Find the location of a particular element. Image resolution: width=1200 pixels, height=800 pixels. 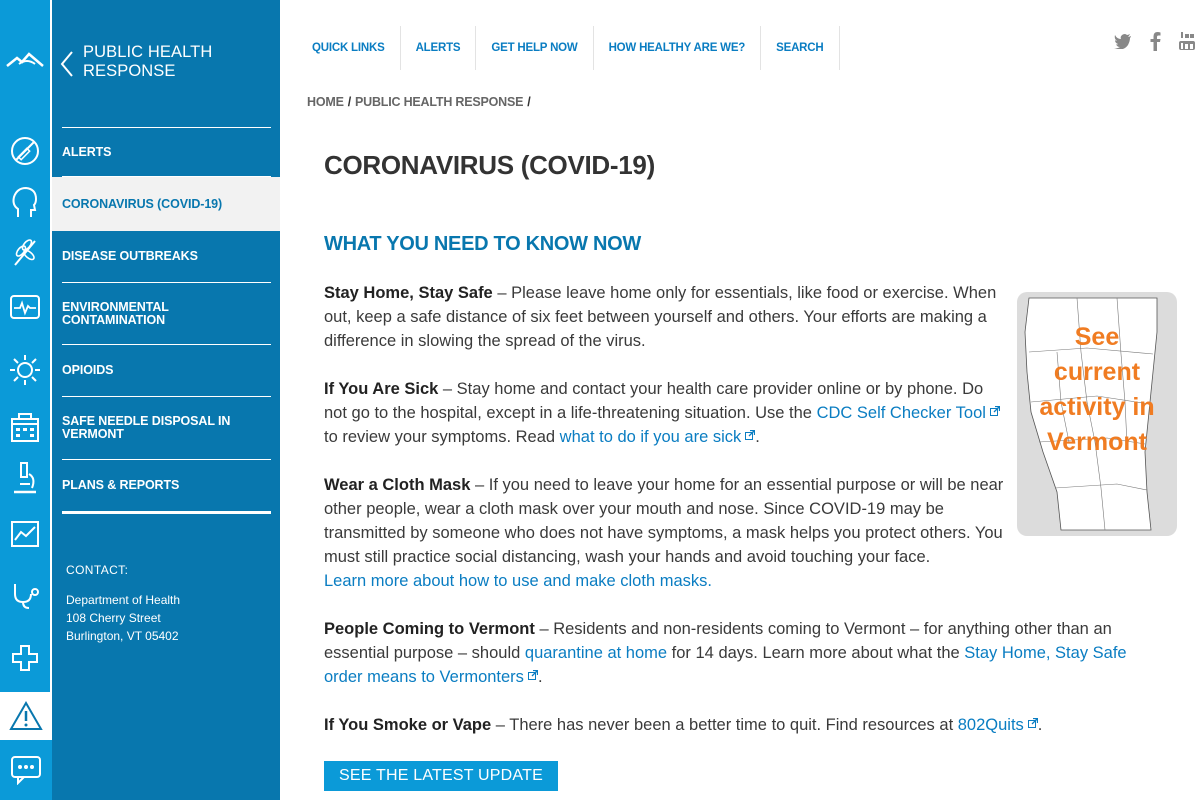

cdc-self-checker-link: CDC Self Checker Tool is located at coordinates (908, 413).